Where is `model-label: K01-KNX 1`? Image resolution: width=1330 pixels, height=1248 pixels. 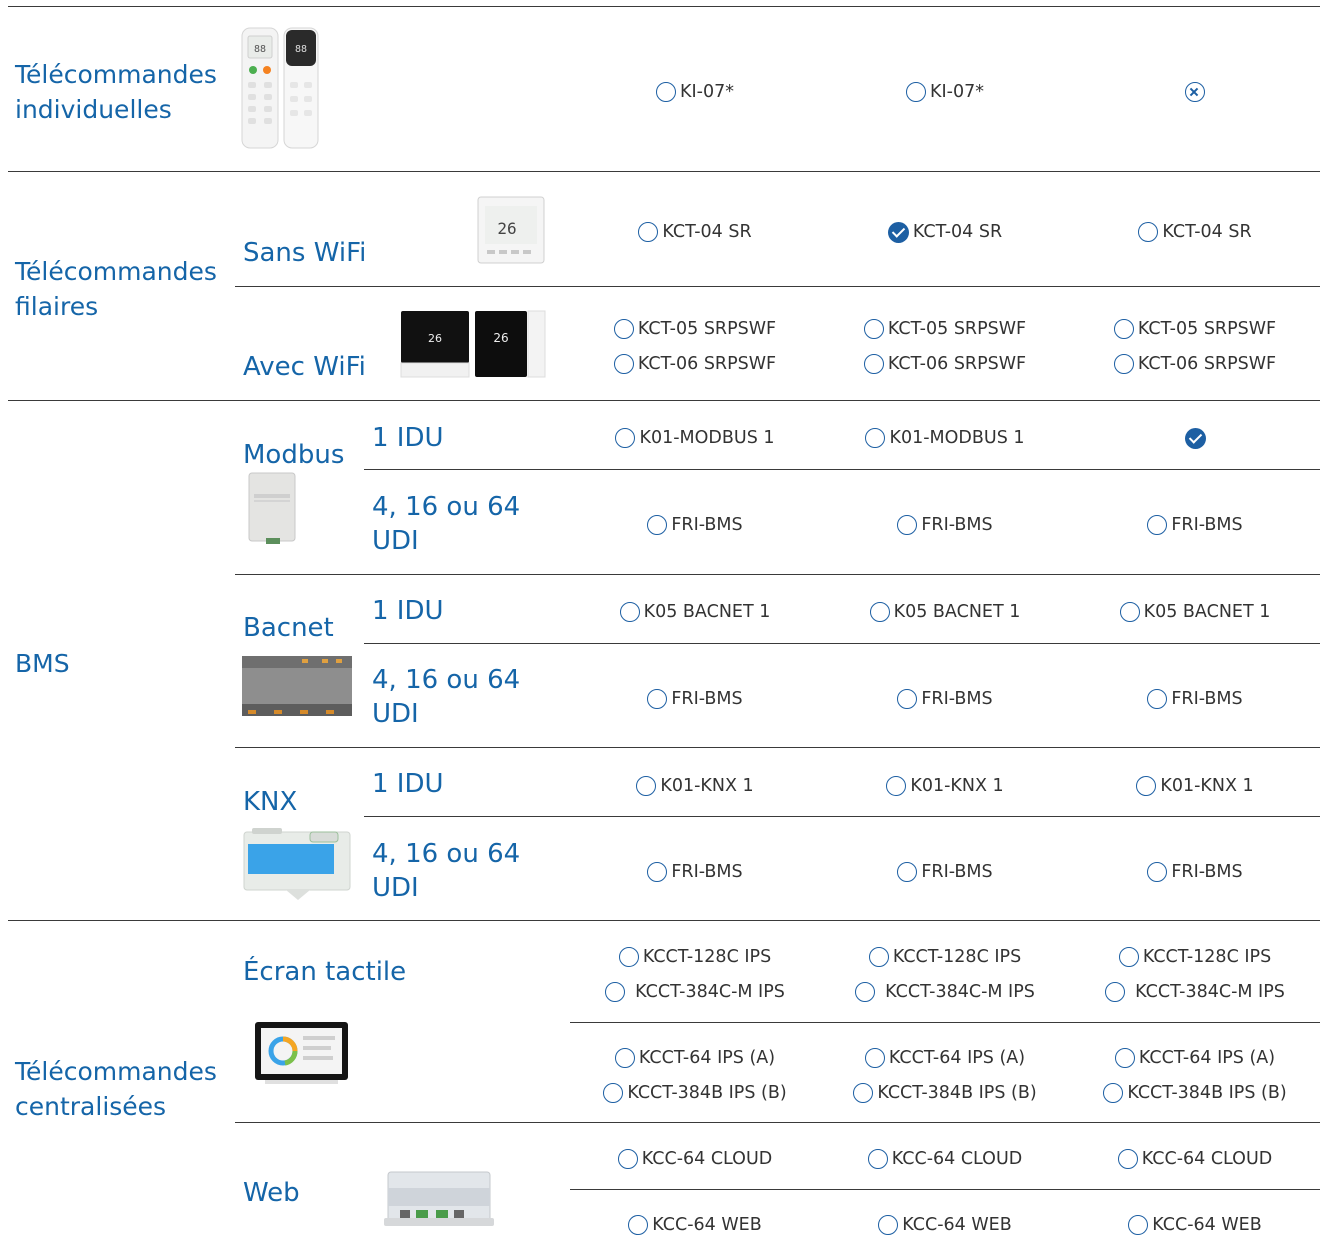 model-label: K01-KNX 1 is located at coordinates (1207, 786).